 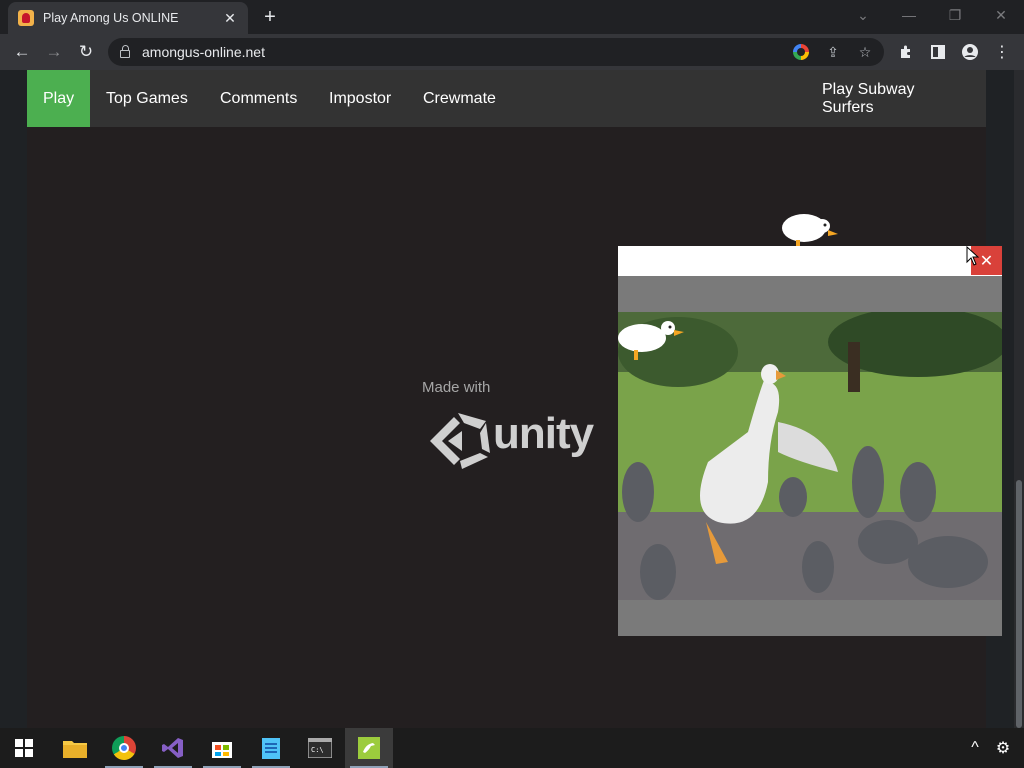 I want to click on scrollbar-thumb, so click(x=1019, y=604).